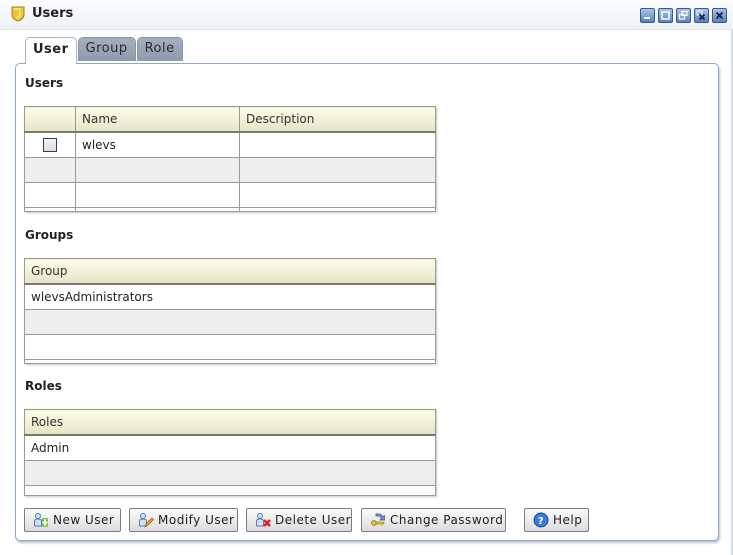 The height and width of the screenshot is (555, 733). I want to click on shield-icon, so click(18, 14).